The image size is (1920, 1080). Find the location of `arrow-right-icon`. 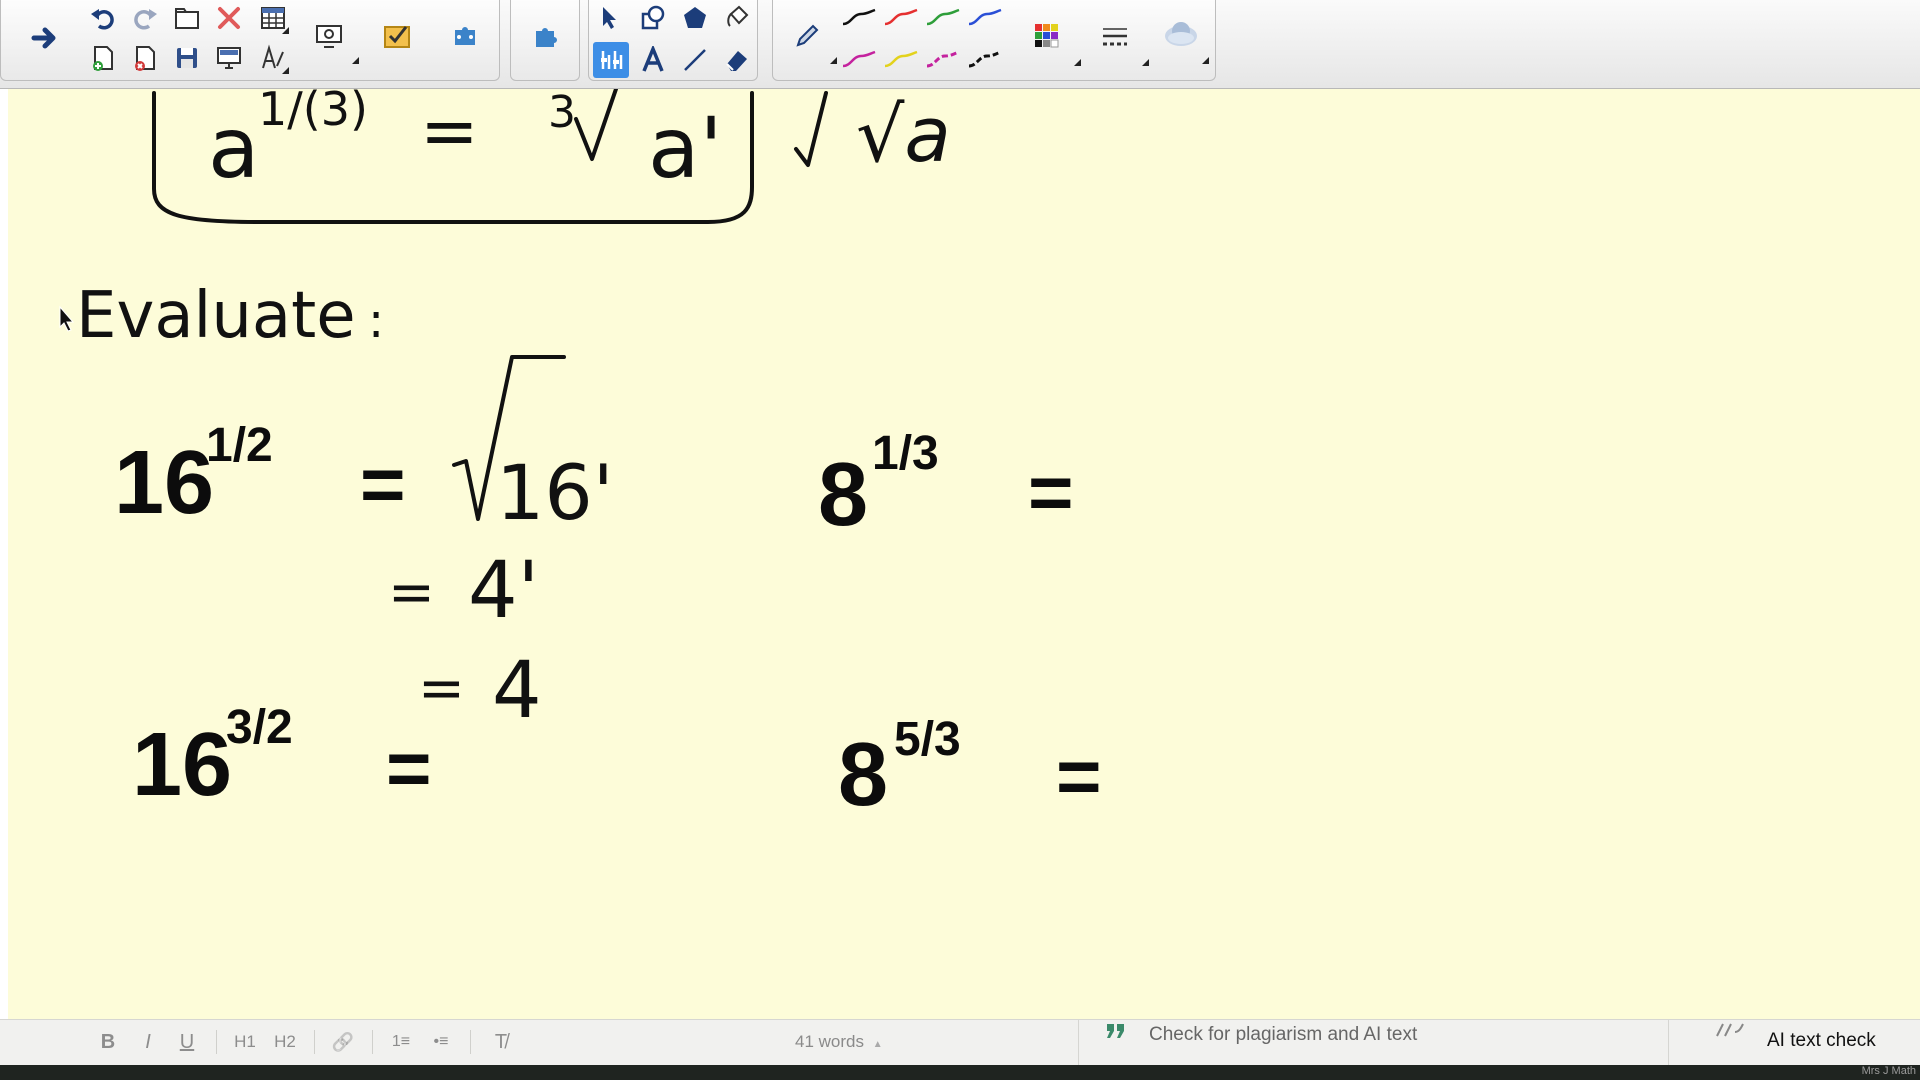

arrow-right-icon is located at coordinates (43, 38).